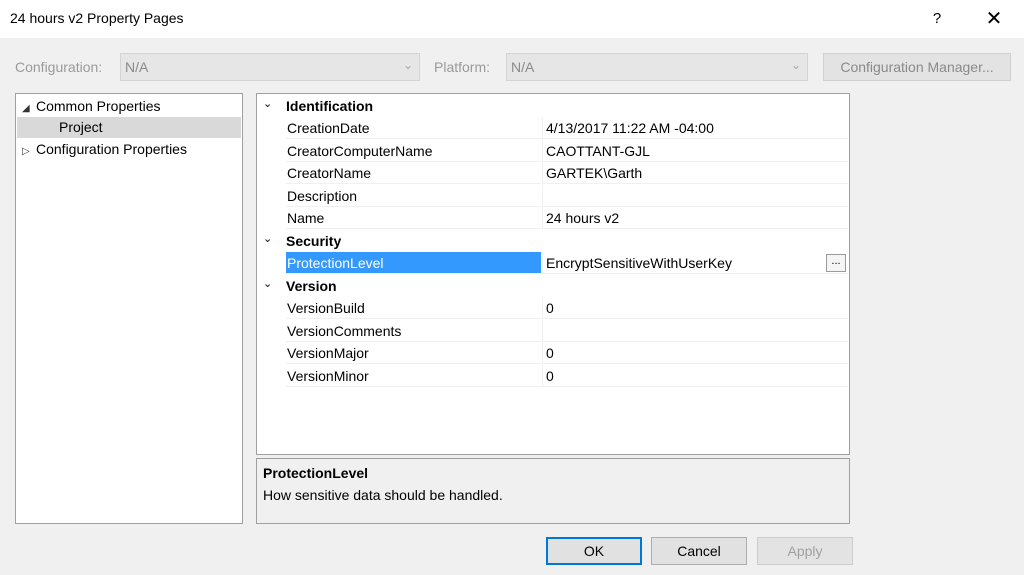  I want to click on property-name: CreatorComputerName, so click(413, 151).